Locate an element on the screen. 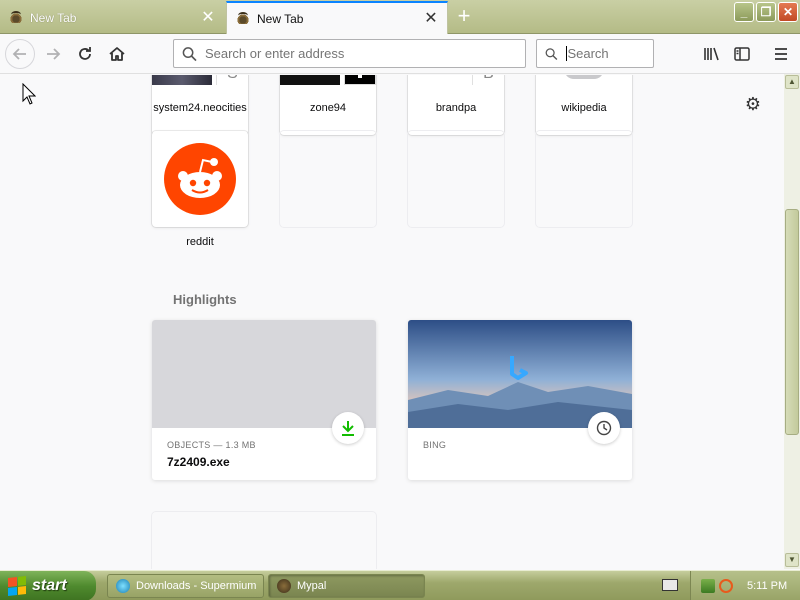  taskbar-item-downloads-supermium: Downloads - Supermium is located at coordinates (185, 586).